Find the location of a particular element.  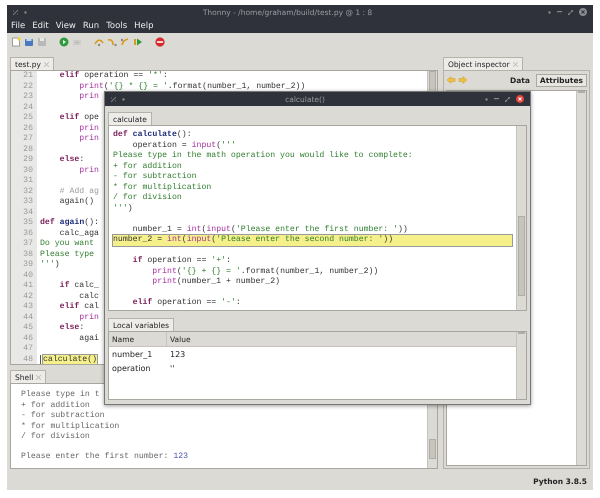

line-number: 32 is located at coordinates (28, 191).